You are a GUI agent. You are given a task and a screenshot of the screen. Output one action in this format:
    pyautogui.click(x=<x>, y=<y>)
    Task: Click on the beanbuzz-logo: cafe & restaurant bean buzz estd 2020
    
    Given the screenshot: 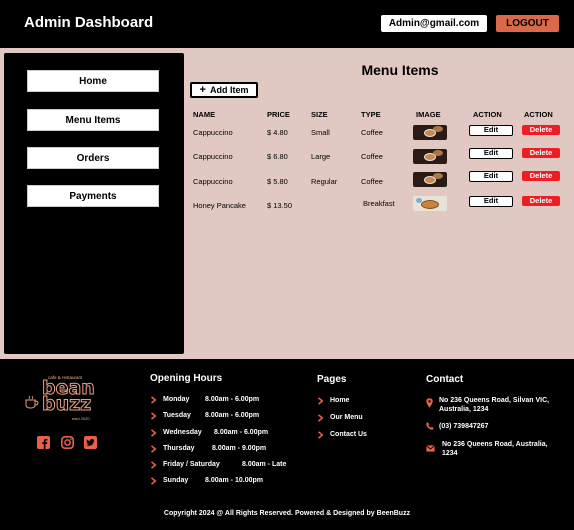 What is the action you would take?
    pyautogui.click(x=60, y=404)
    